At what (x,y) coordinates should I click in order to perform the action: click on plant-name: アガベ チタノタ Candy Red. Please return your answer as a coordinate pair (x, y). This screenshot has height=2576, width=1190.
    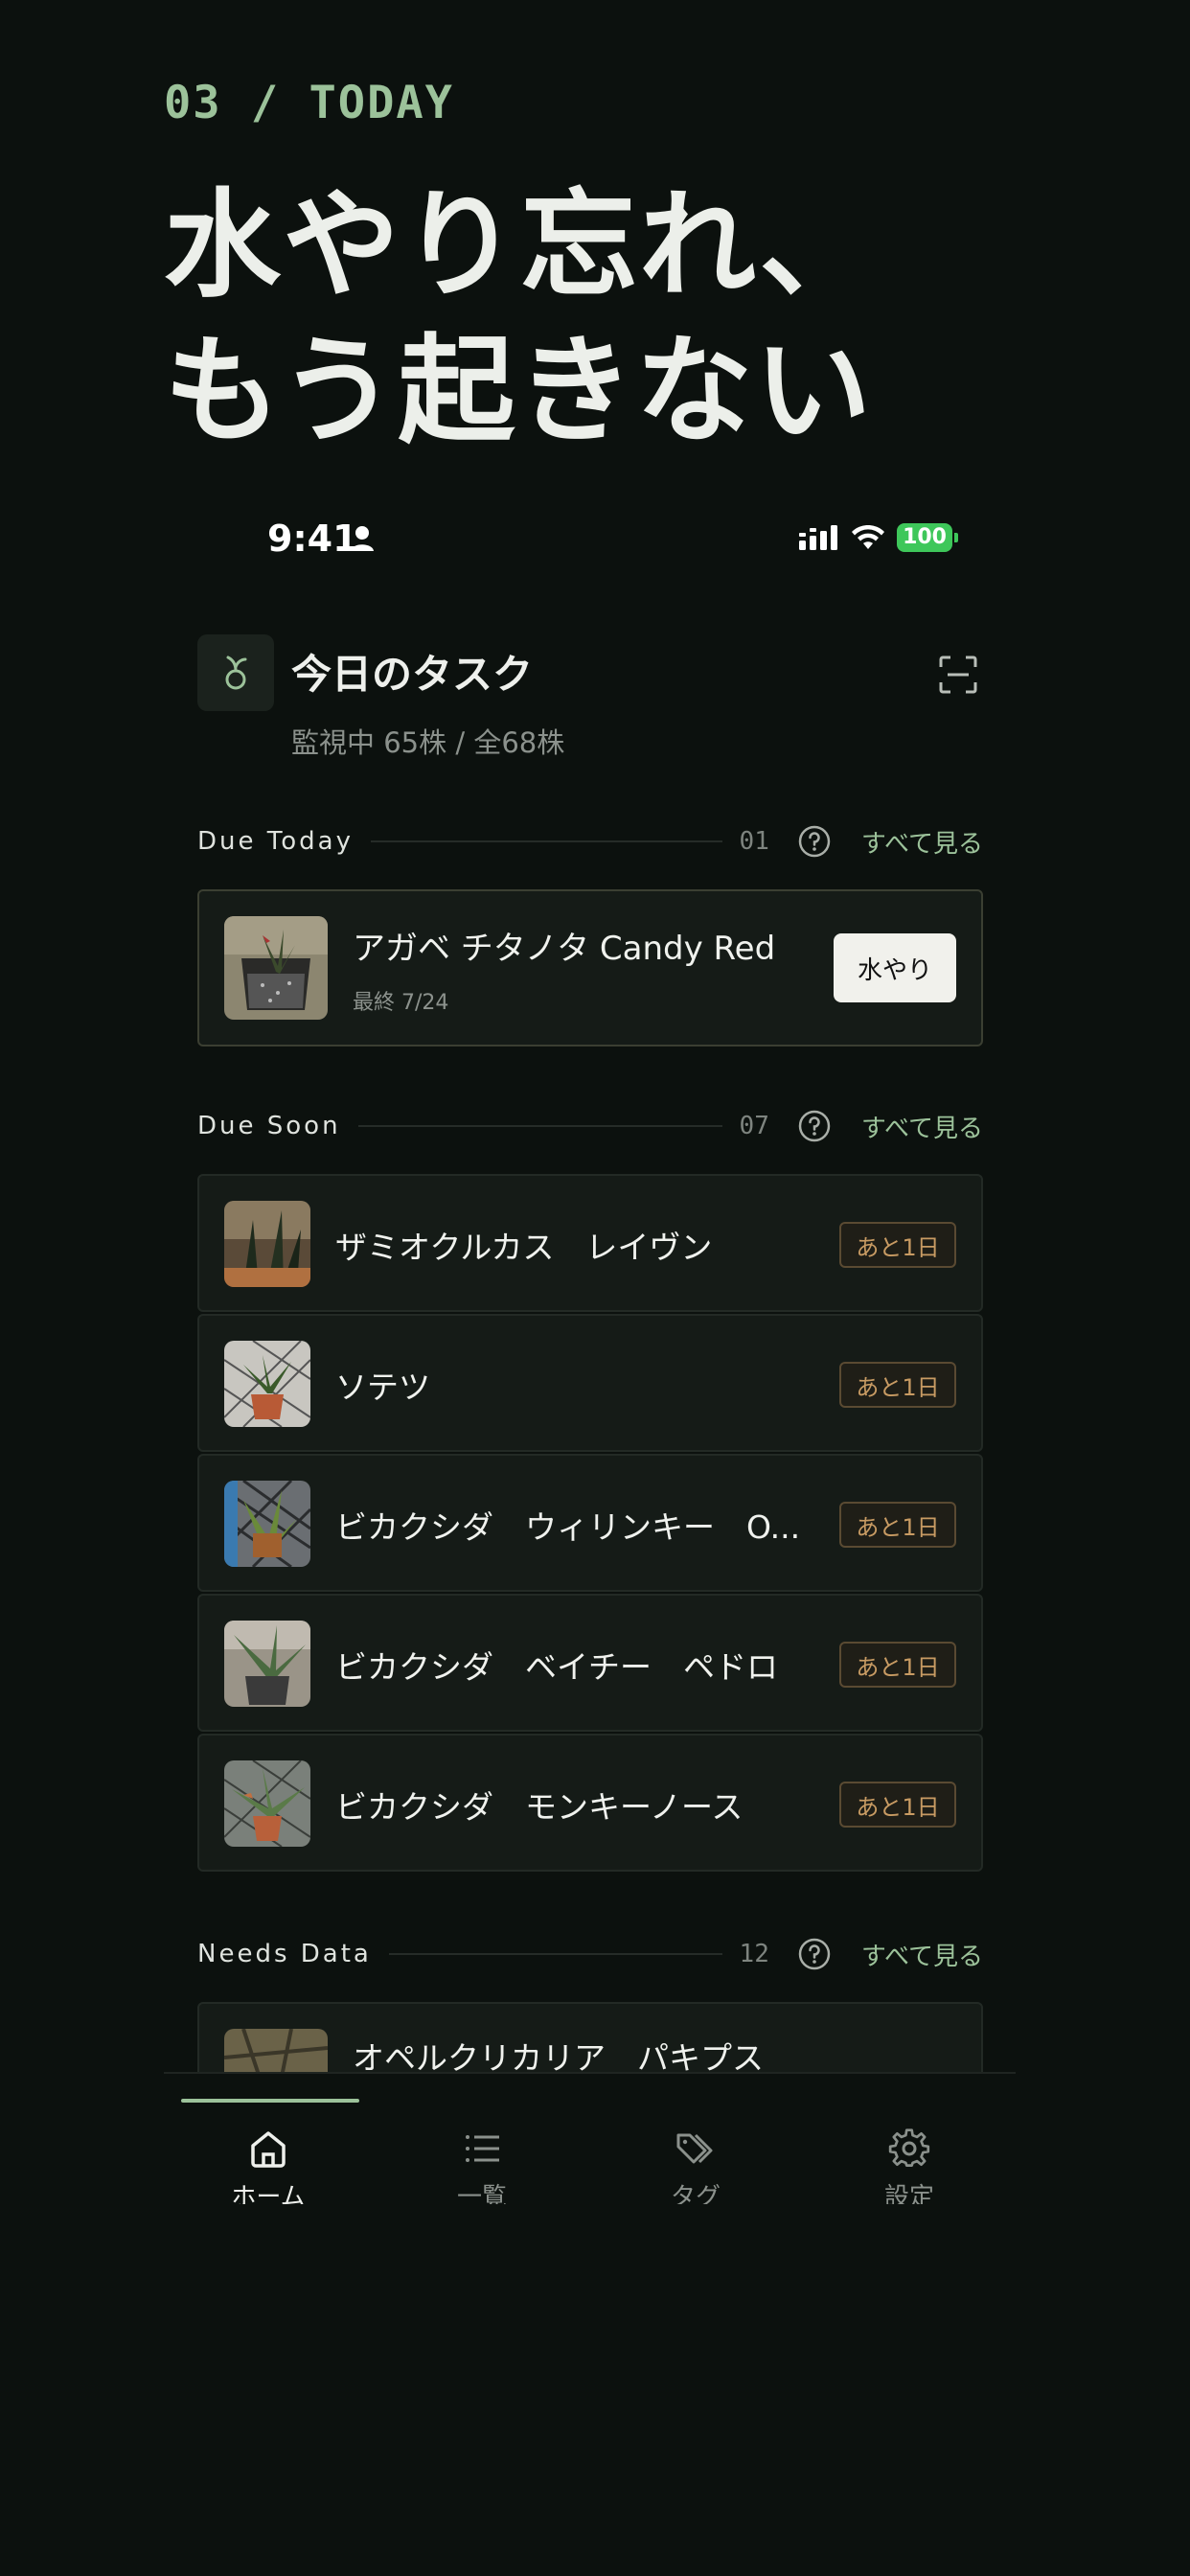
    Looking at the image, I should click on (564, 949).